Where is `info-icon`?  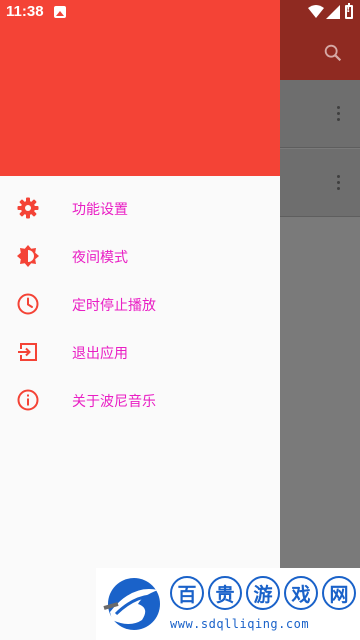
info-icon is located at coordinates (28, 400).